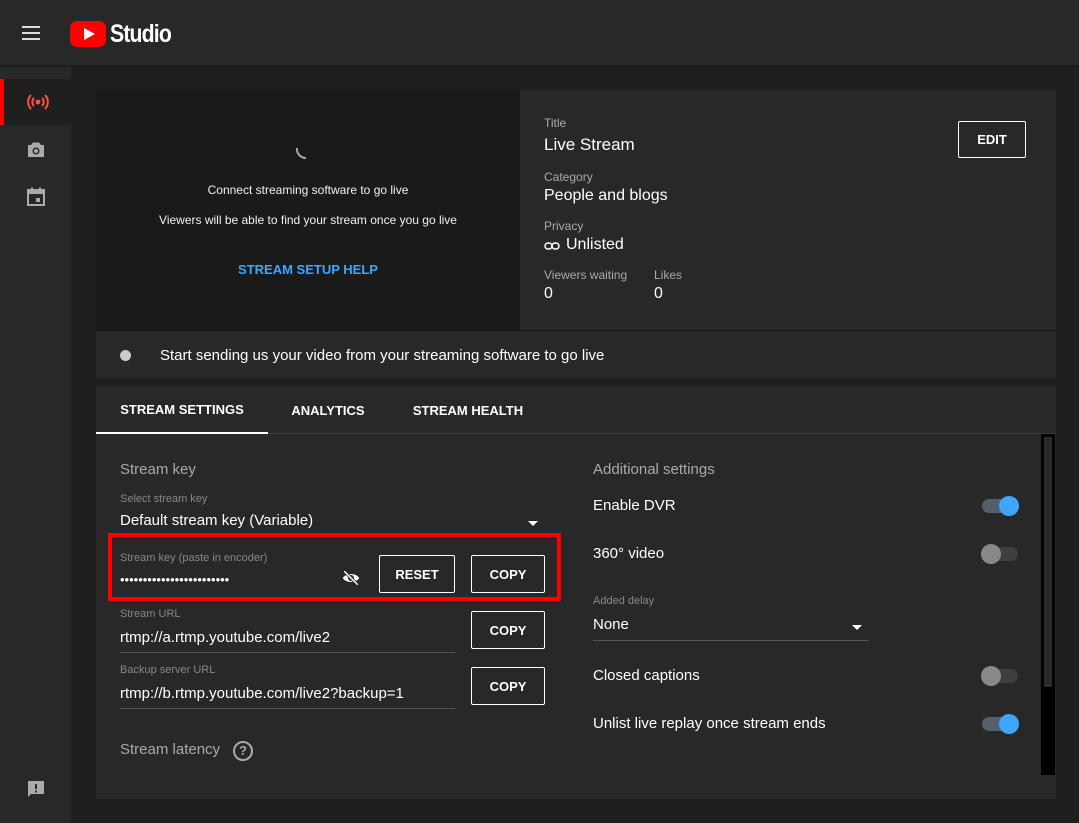 The width and height of the screenshot is (1079, 823). Describe the element at coordinates (243, 751) in the screenshot. I see `help-icon: ?` at that location.